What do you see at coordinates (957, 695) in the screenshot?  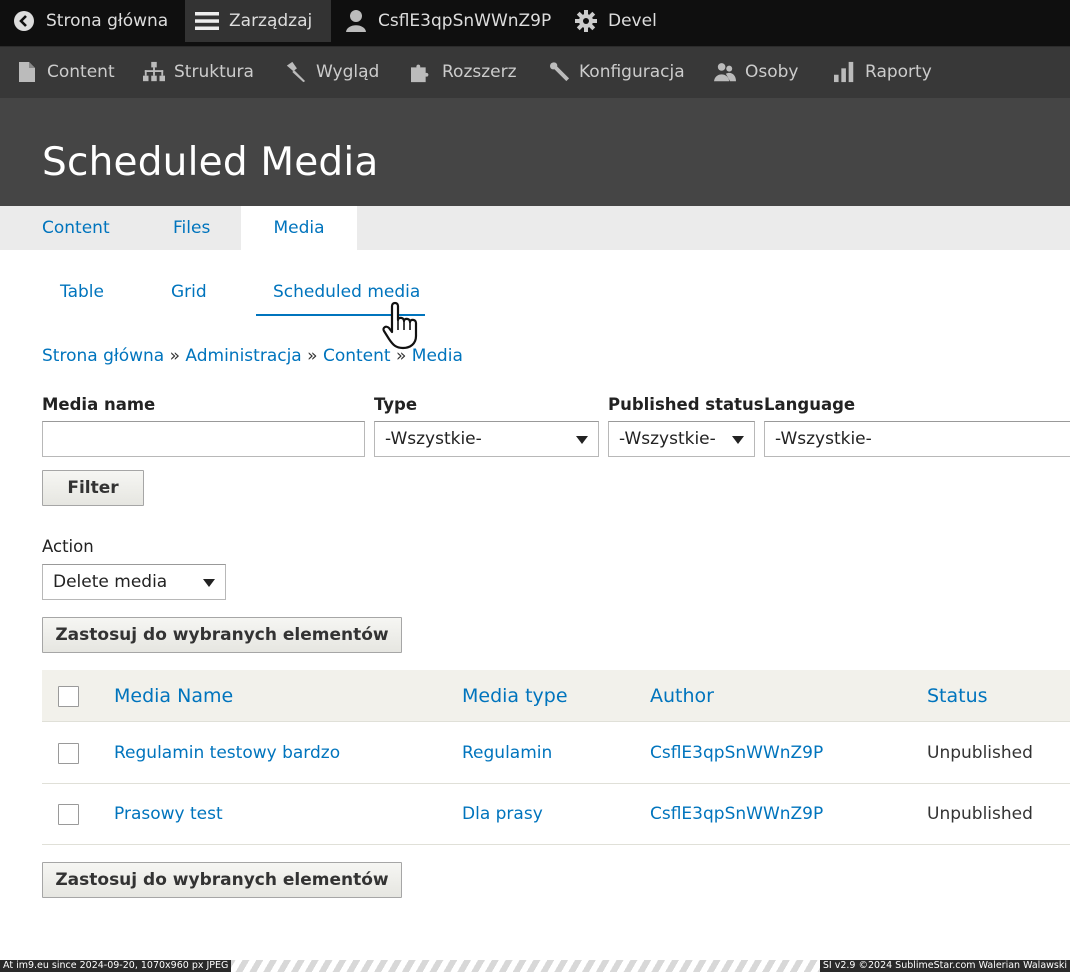 I see `column-status: Status` at bounding box center [957, 695].